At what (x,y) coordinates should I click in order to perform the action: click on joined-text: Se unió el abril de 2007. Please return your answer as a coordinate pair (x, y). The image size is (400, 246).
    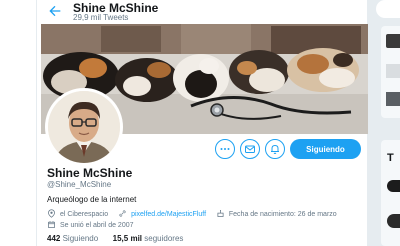
    Looking at the image, I should click on (96, 225).